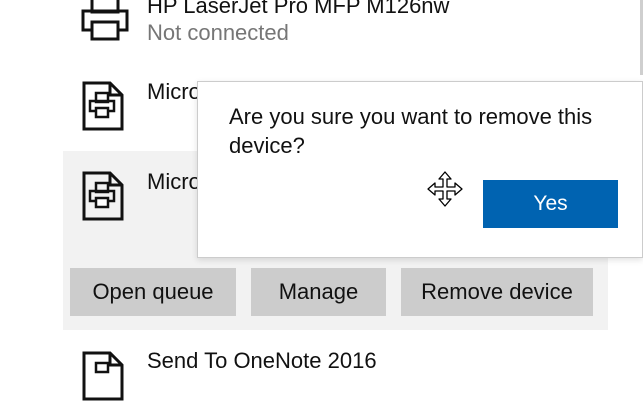 This screenshot has height=406, width=643. Describe the element at coordinates (497, 292) in the screenshot. I see `remove-device-button: Remove device` at that location.